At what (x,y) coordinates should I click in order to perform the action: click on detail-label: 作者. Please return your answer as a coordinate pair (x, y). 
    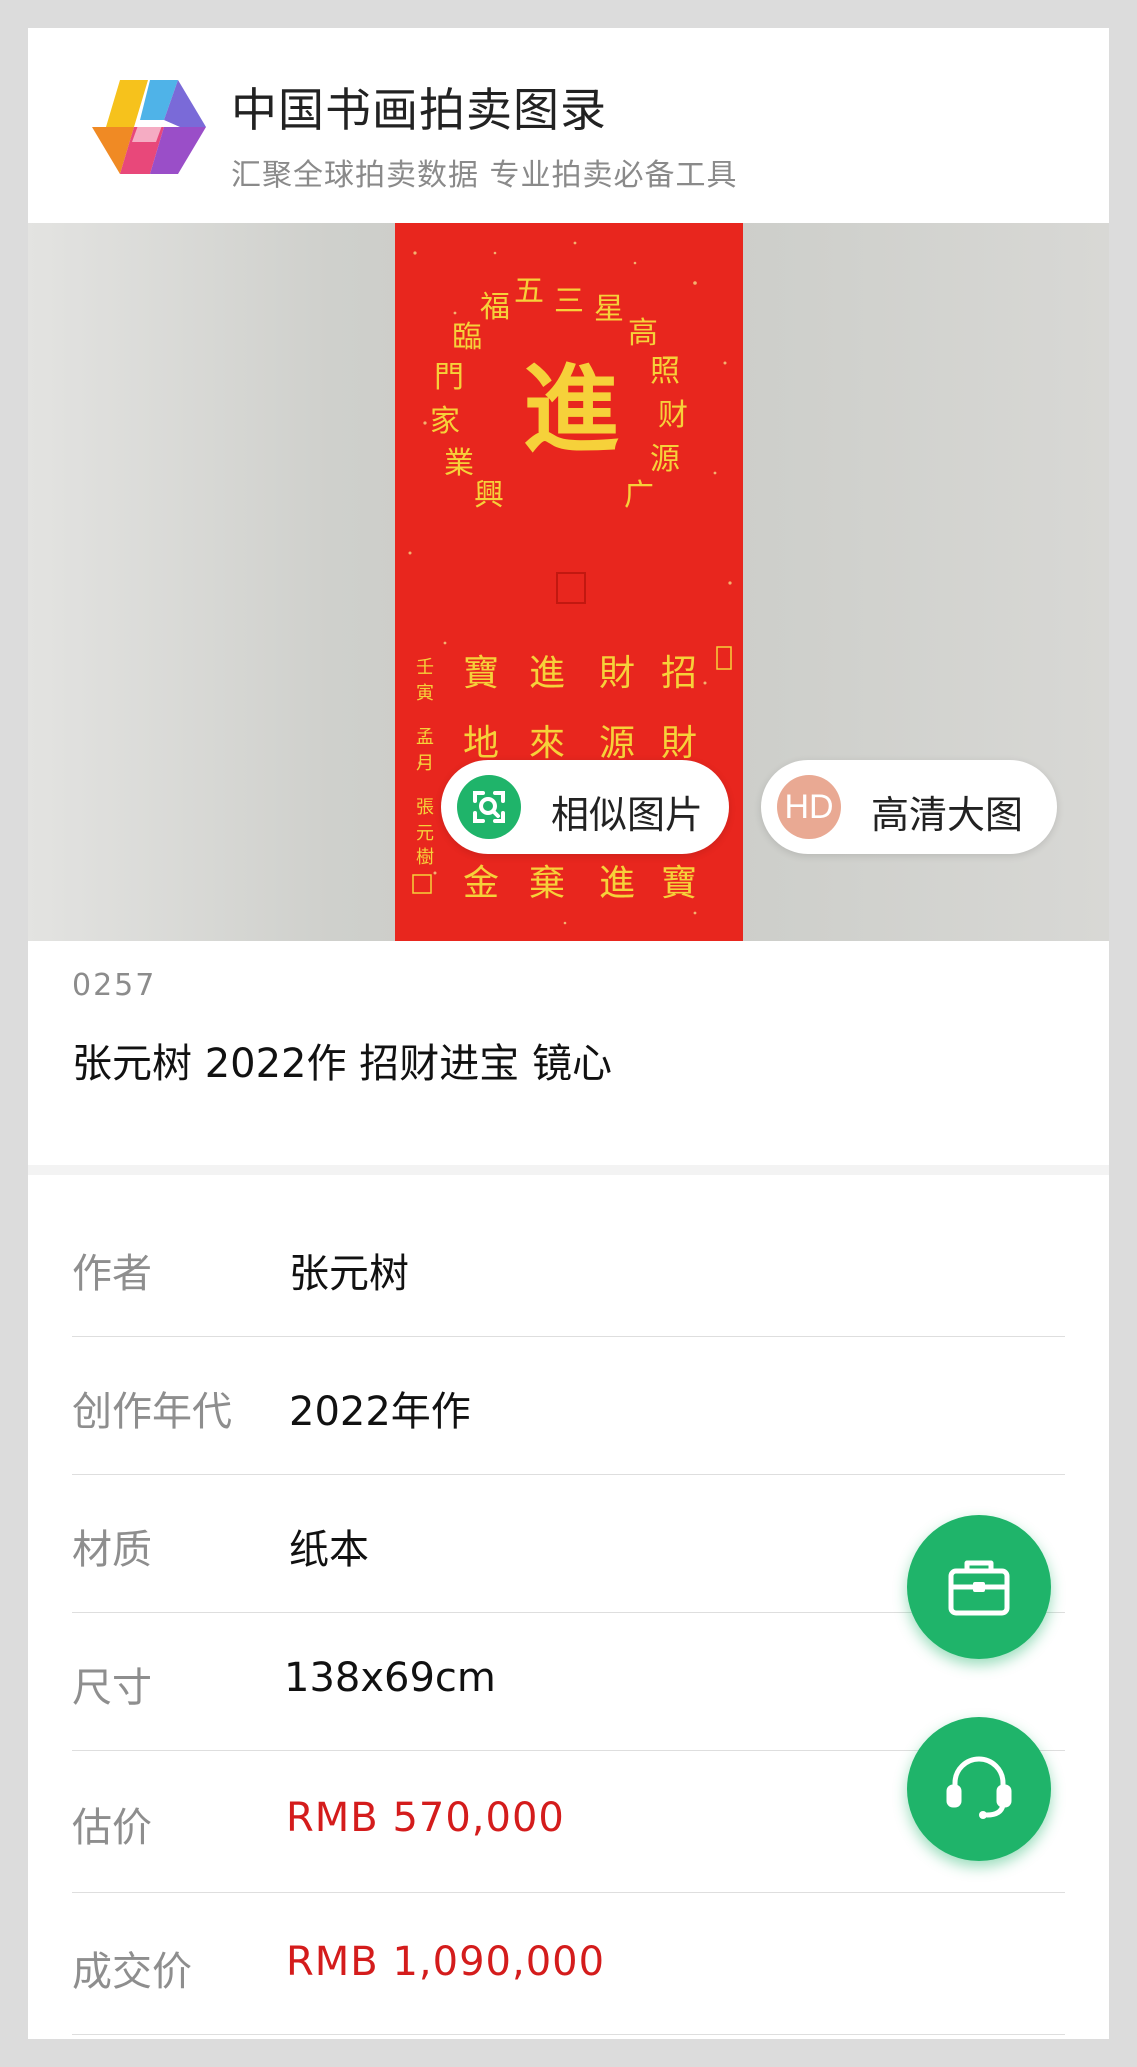
    Looking at the image, I should click on (112, 1274).